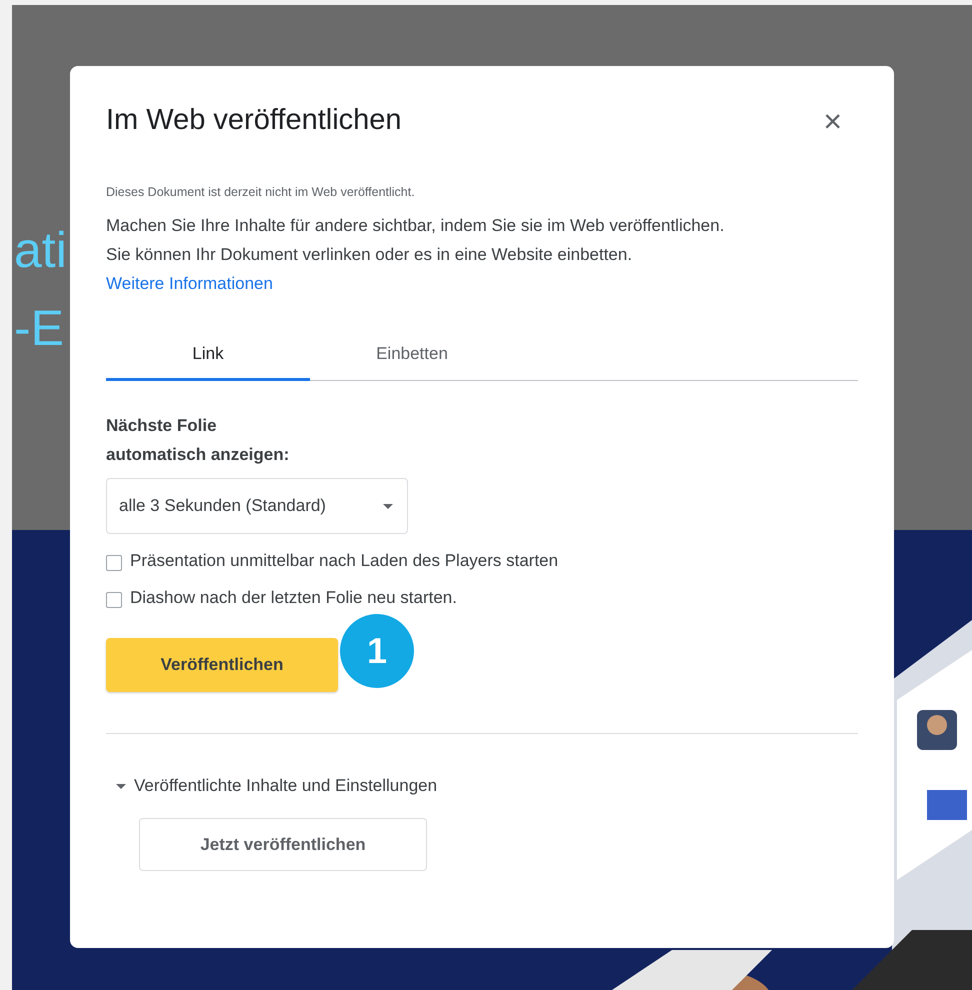  What do you see at coordinates (189, 283) in the screenshot?
I see `more-info-link: Weitere Informationen` at bounding box center [189, 283].